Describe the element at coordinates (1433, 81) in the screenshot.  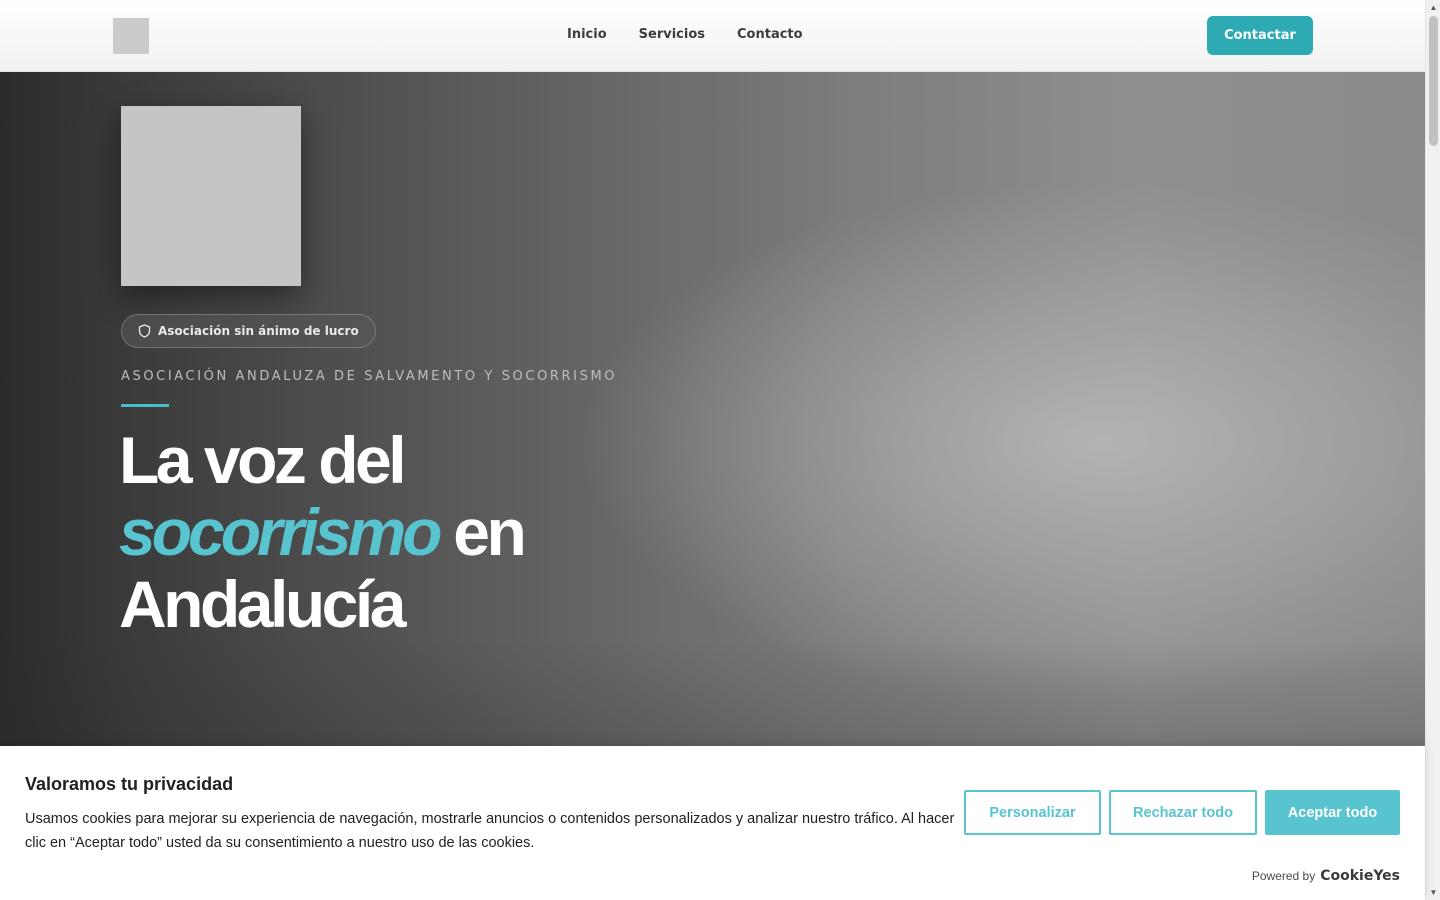
I see `scrollbar-thumb` at that location.